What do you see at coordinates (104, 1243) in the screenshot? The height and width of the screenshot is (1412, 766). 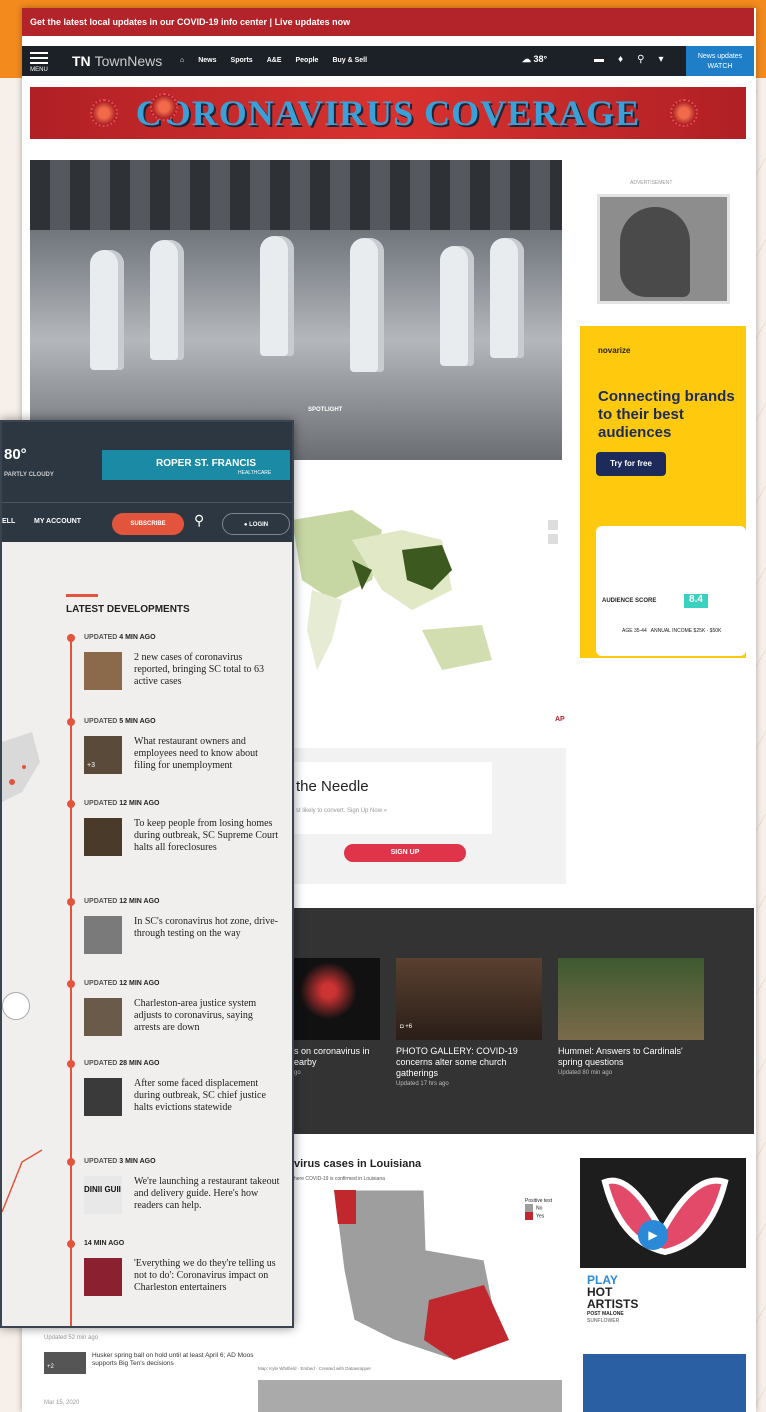 I see `timeline-updated: 14 MIN AGO` at bounding box center [104, 1243].